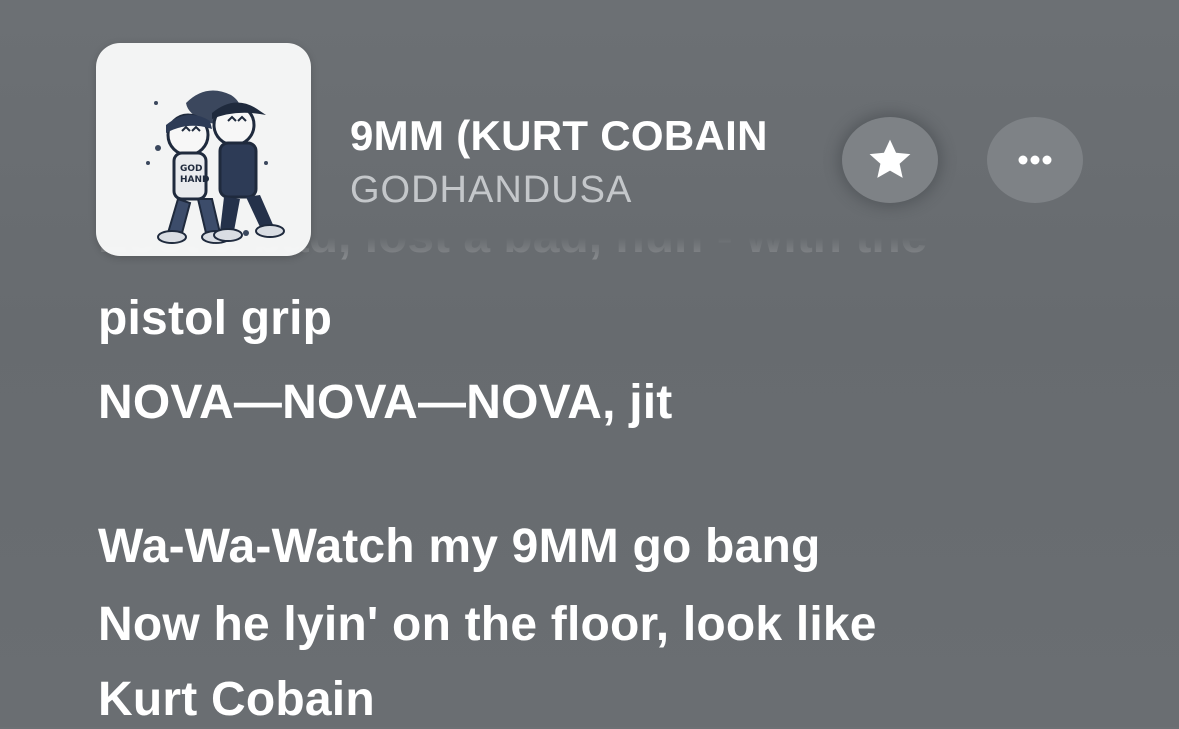 This screenshot has width=1179, height=729. Describe the element at coordinates (559, 135) in the screenshot. I see `song-title: 9MM (KURT COBAIN` at that location.